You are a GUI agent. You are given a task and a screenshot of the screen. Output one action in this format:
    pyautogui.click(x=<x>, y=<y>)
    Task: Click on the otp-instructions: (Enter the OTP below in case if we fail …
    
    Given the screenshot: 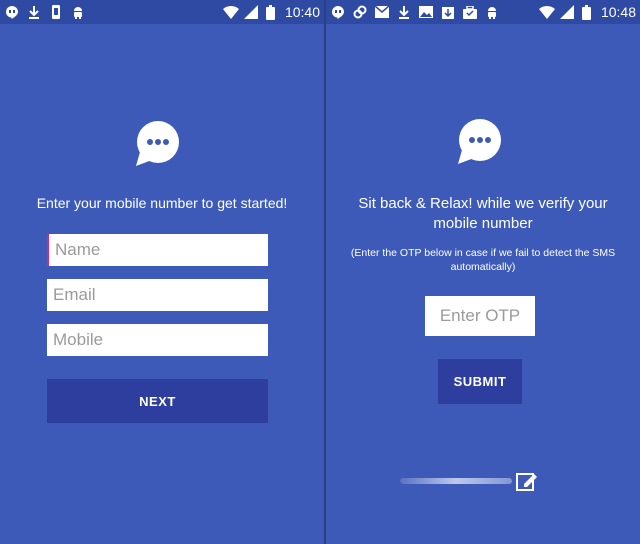 What is the action you would take?
    pyautogui.click(x=483, y=260)
    